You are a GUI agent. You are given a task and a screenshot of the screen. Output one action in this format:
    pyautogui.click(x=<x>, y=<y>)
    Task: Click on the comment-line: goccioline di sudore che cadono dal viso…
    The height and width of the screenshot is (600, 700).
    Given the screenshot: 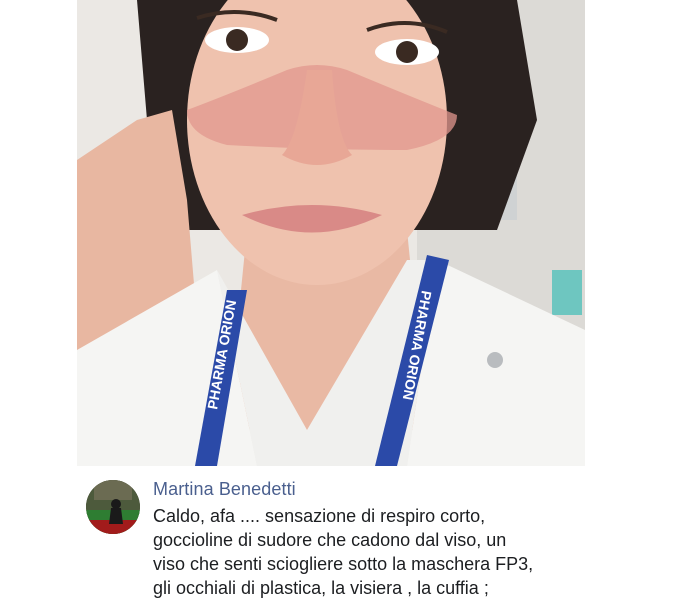 What is the action you would take?
    pyautogui.click(x=330, y=540)
    